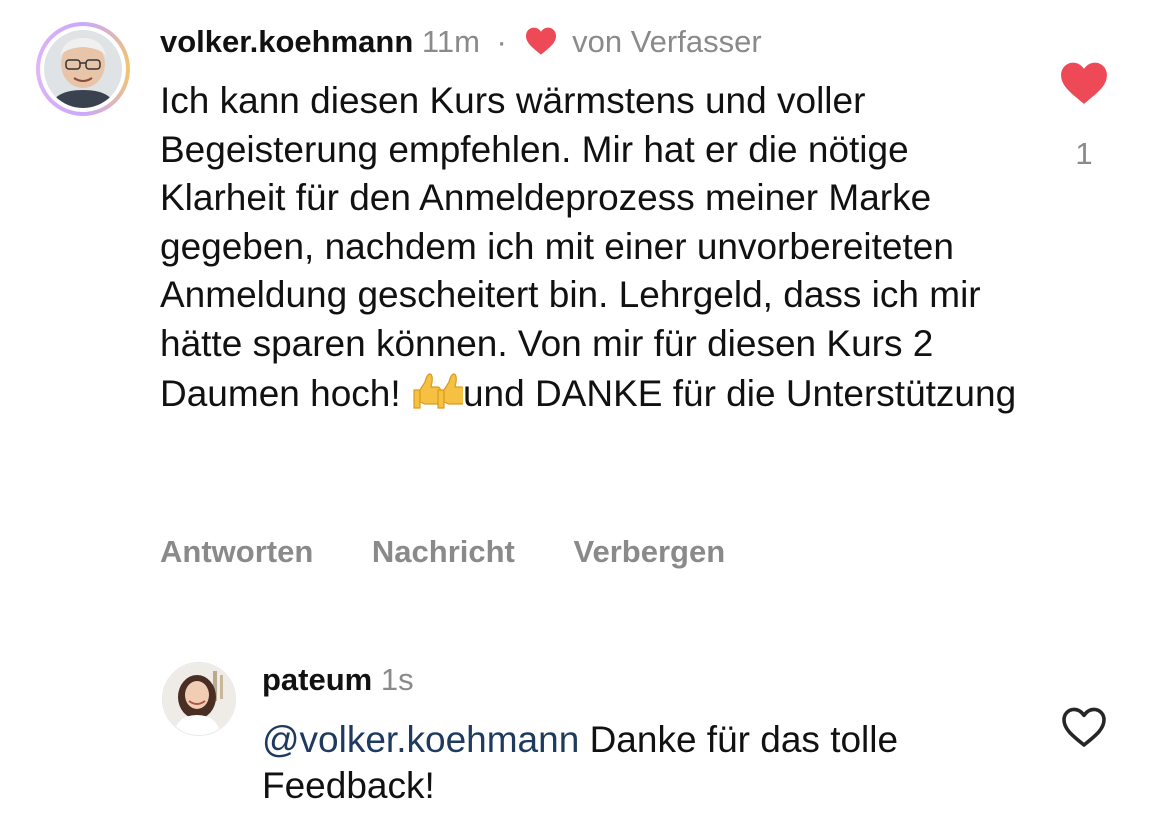 This screenshot has height=823, width=1169. I want to click on reply-button: Antworten, so click(236, 551).